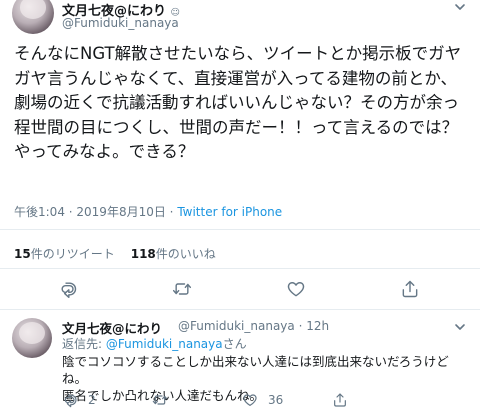 Image resolution: width=480 pixels, height=414 pixels. I want to click on tweet-stats: 15件のリツイート 118件のいいね, so click(115, 253).